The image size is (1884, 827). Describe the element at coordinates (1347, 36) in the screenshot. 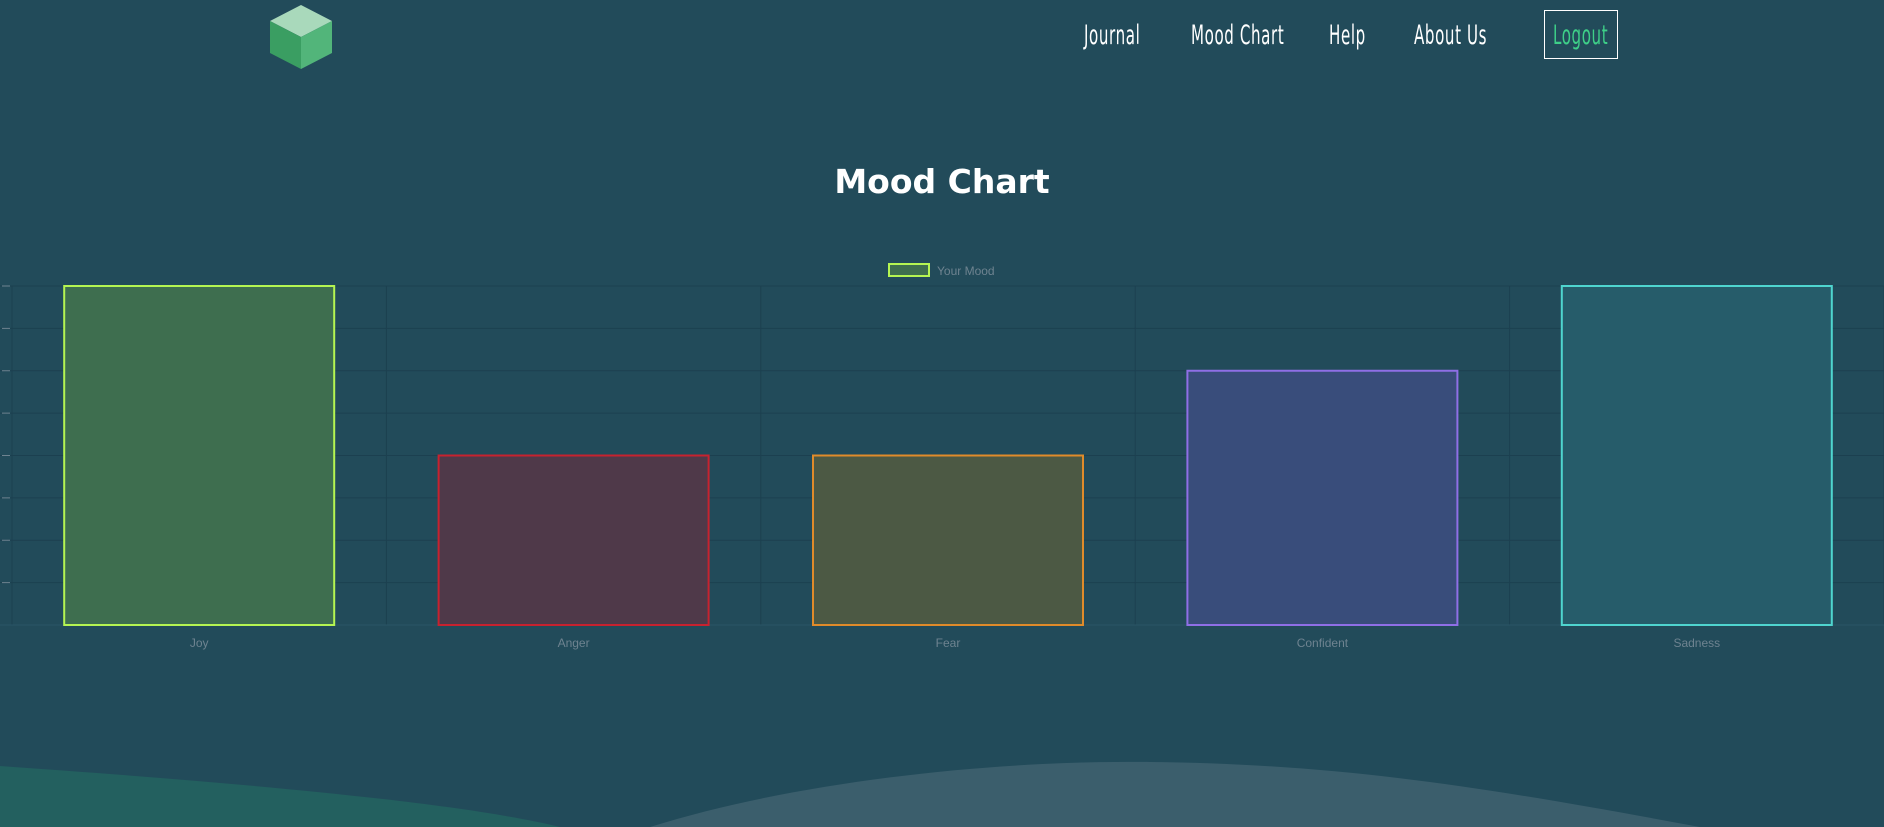

I see `nav-link-help: Help` at that location.